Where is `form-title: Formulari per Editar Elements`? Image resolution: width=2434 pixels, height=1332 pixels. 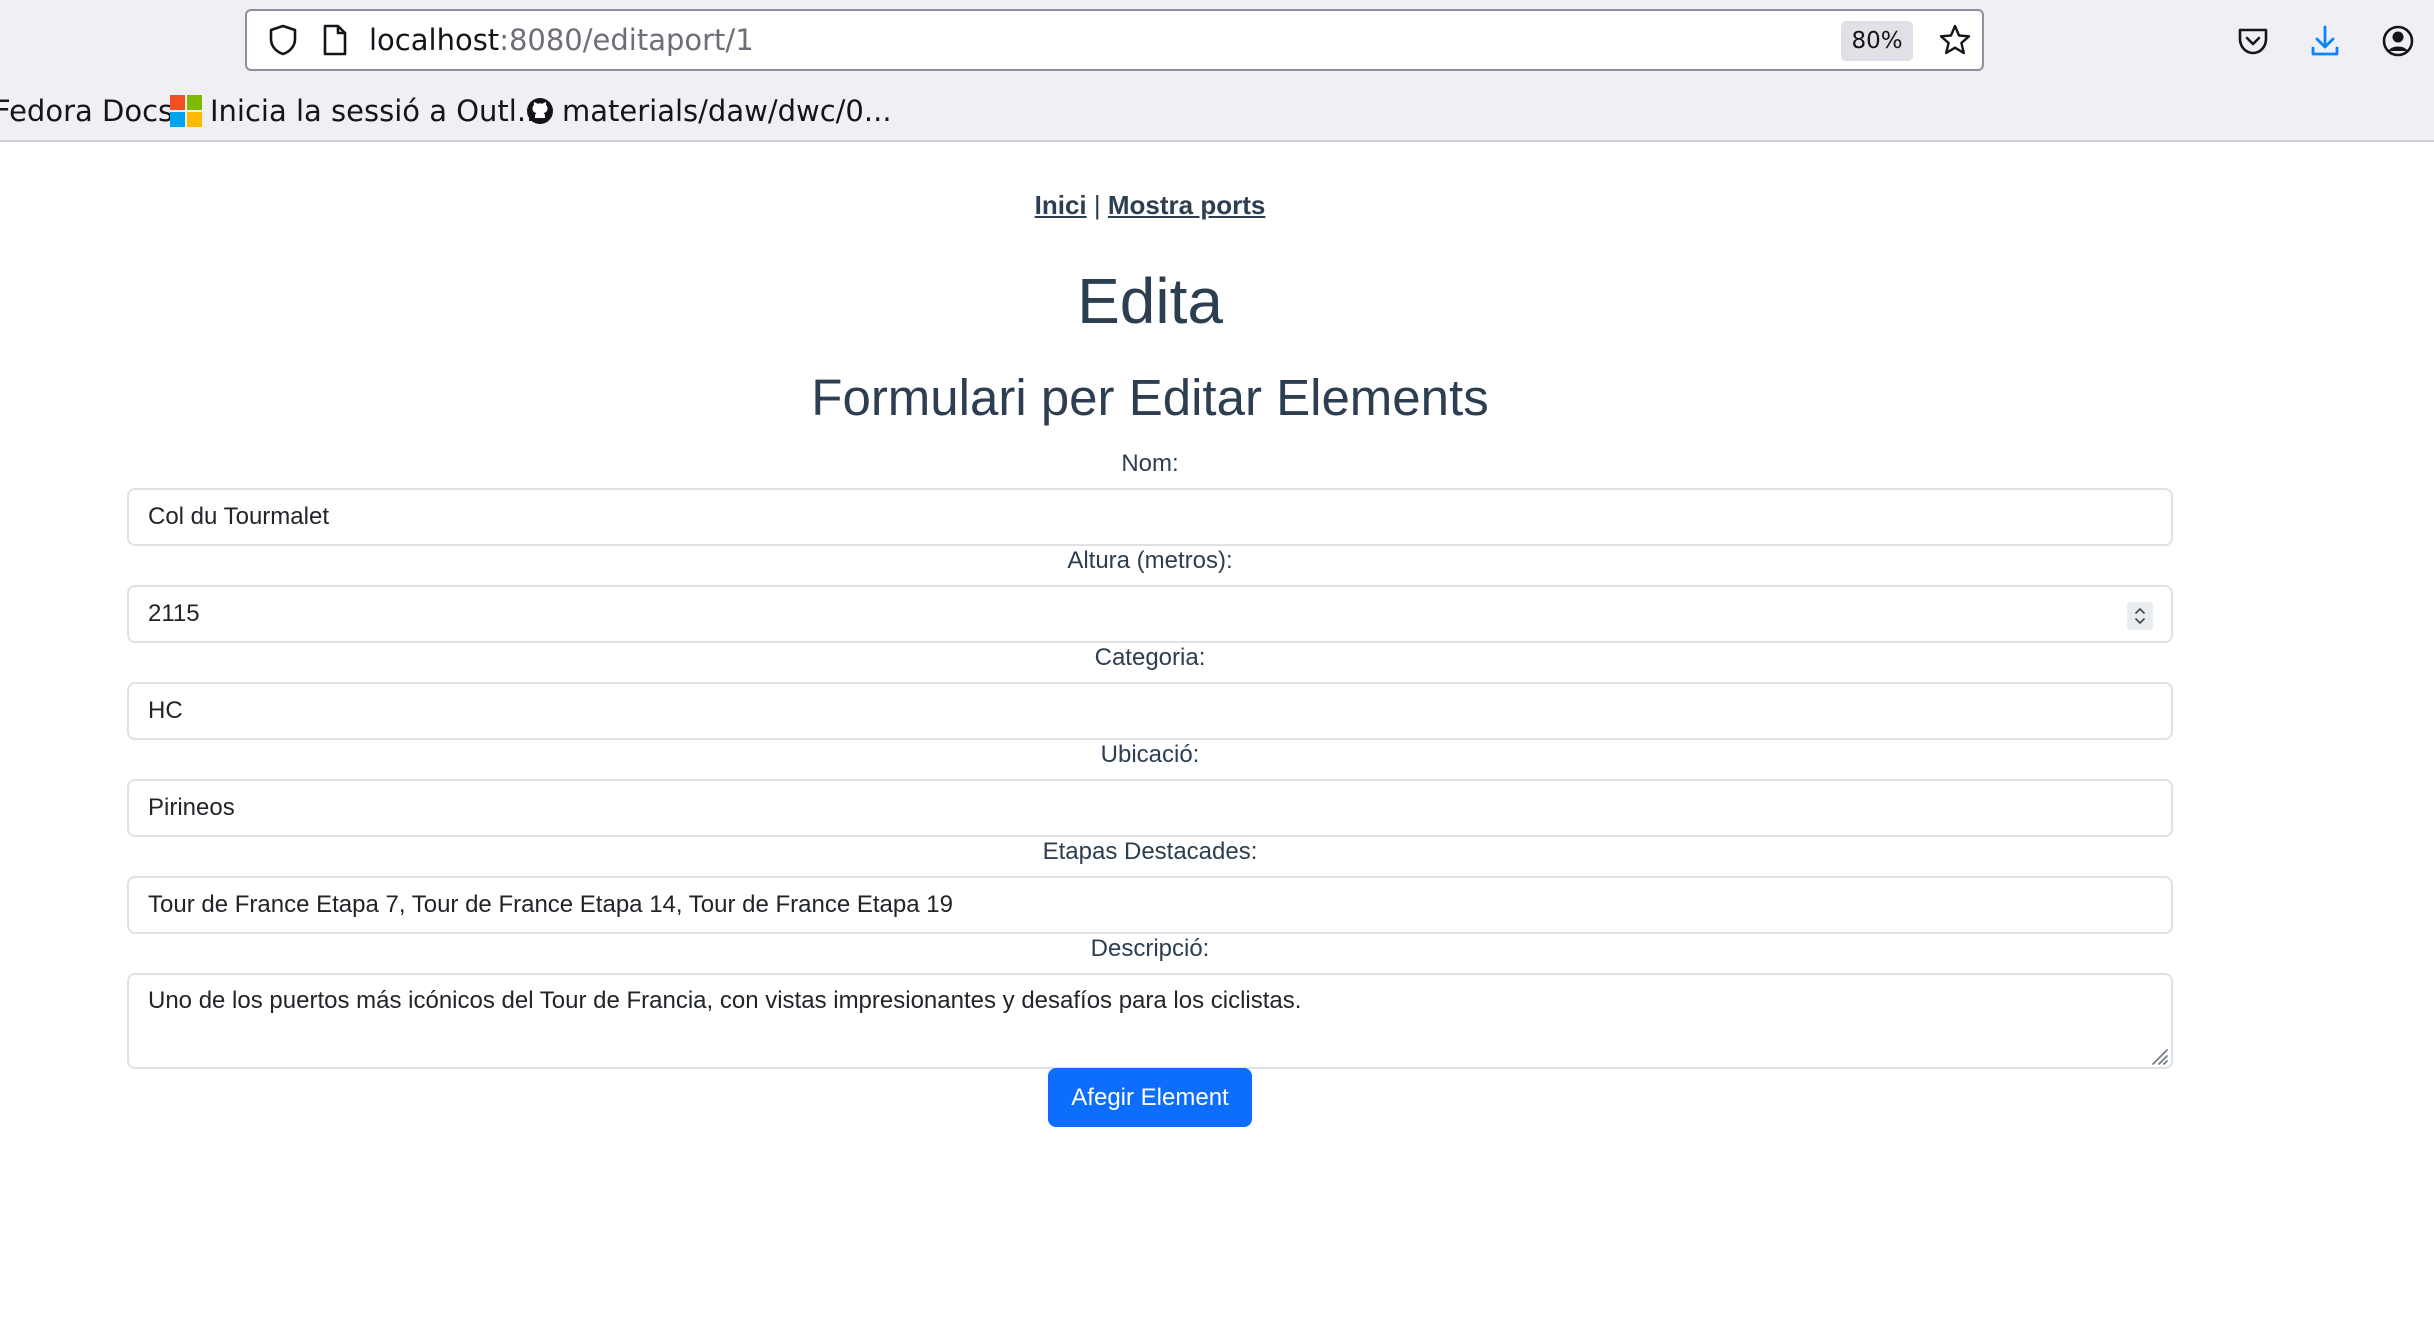
form-title: Formulari per Editar Elements is located at coordinates (1150, 397).